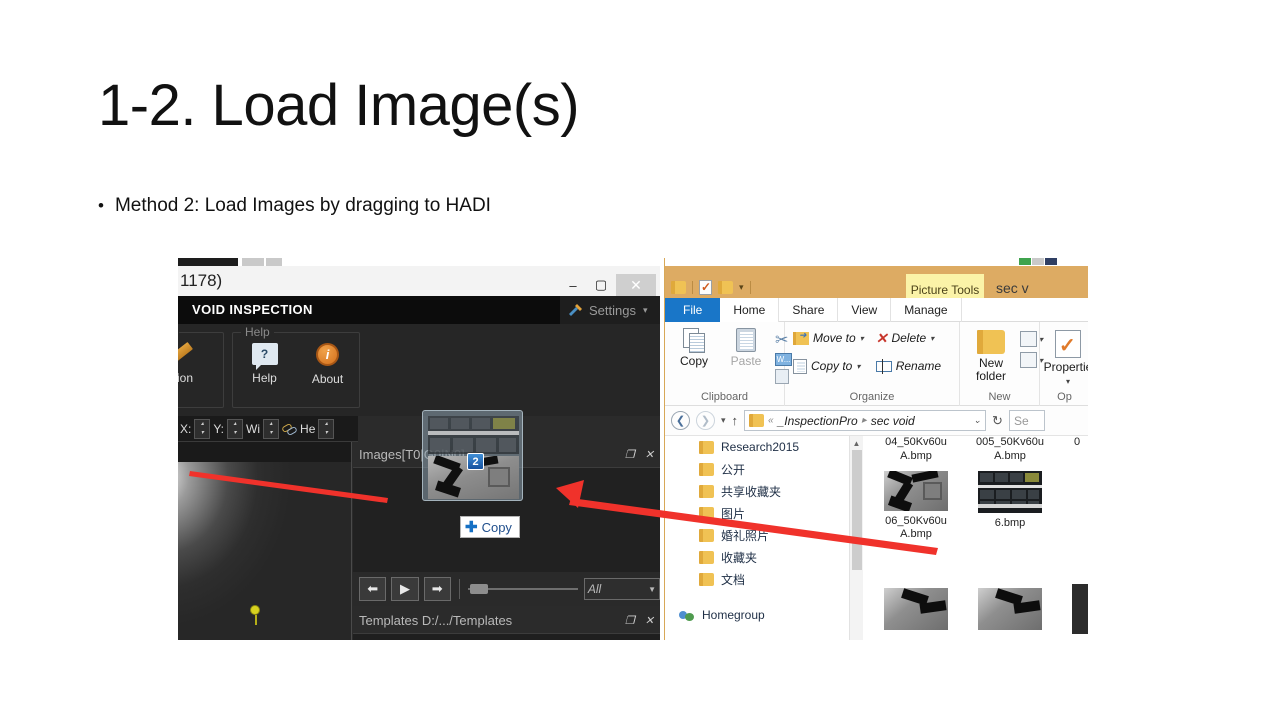  What do you see at coordinates (693, 361) in the screenshot?
I see `copy-label: Copy` at bounding box center [693, 361].